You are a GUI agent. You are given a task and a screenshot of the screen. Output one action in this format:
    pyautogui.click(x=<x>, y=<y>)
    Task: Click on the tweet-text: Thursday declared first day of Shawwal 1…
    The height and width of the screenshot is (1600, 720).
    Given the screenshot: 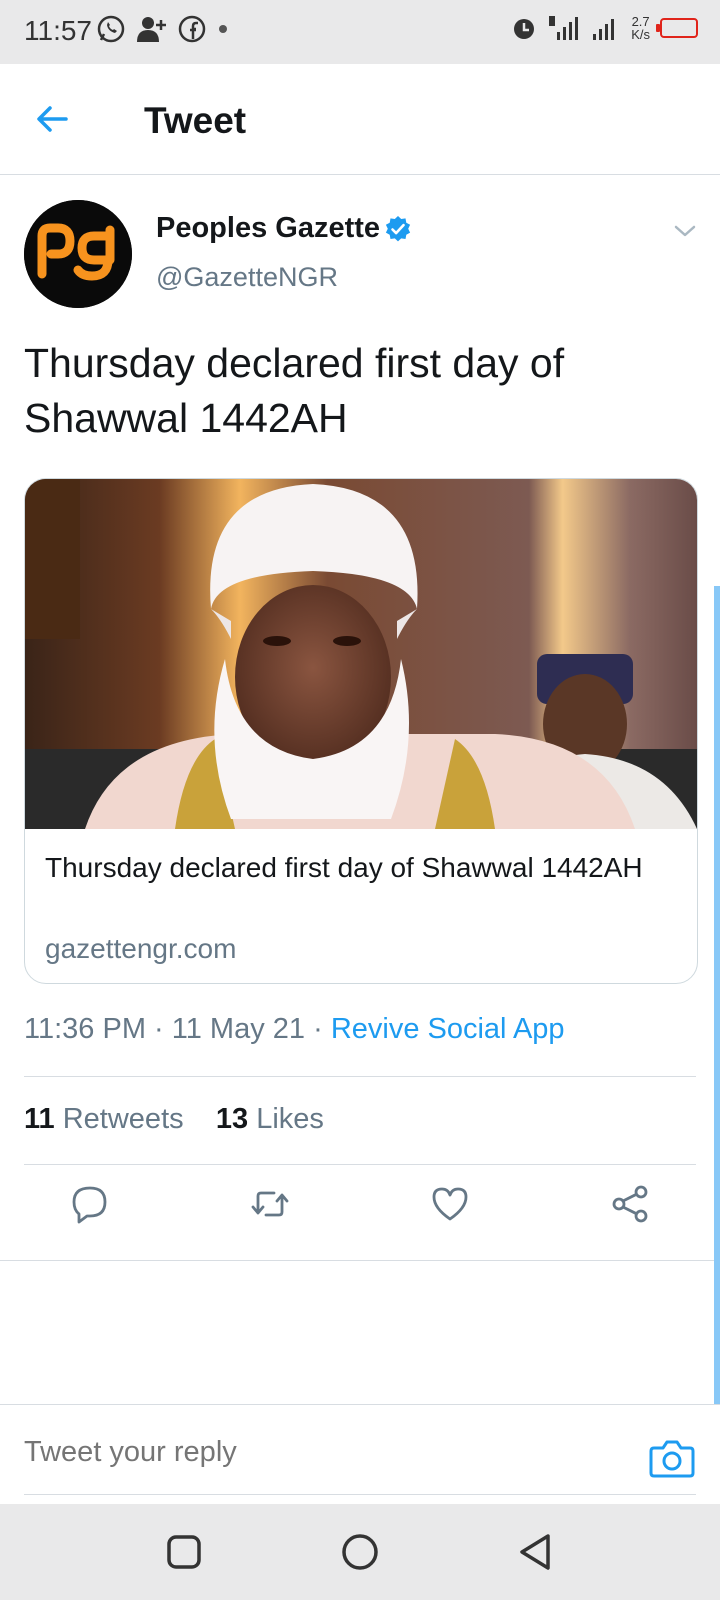 What is the action you would take?
    pyautogui.click(x=294, y=390)
    